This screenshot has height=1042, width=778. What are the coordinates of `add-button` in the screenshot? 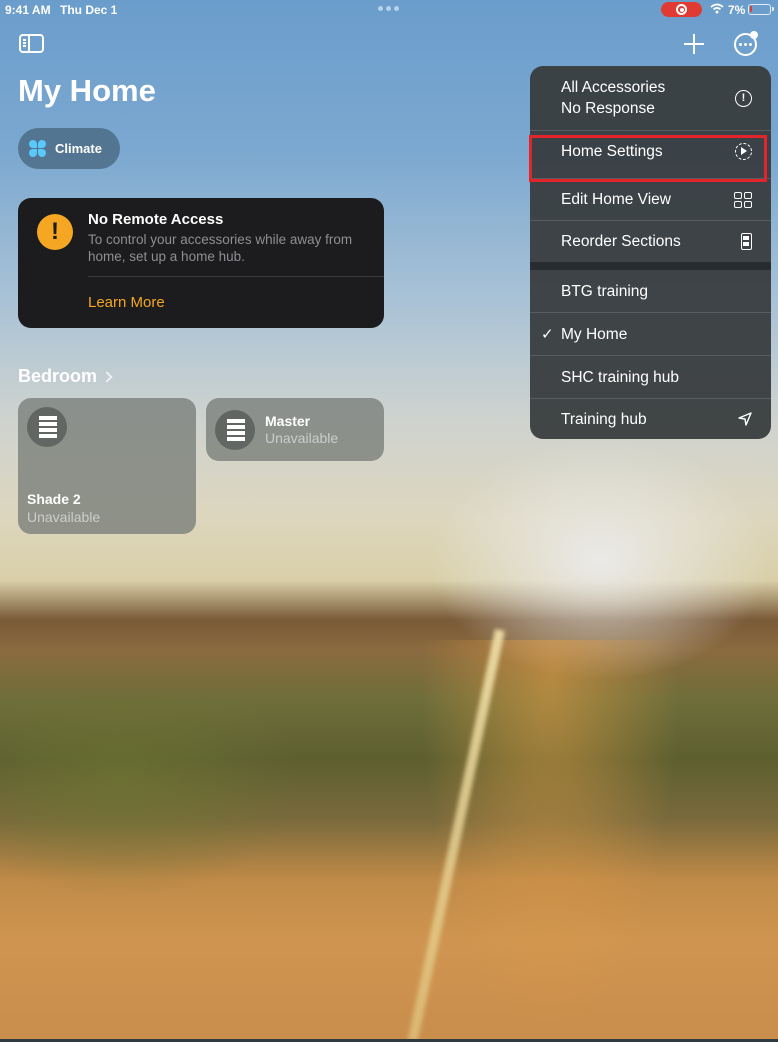 It's located at (694, 44).